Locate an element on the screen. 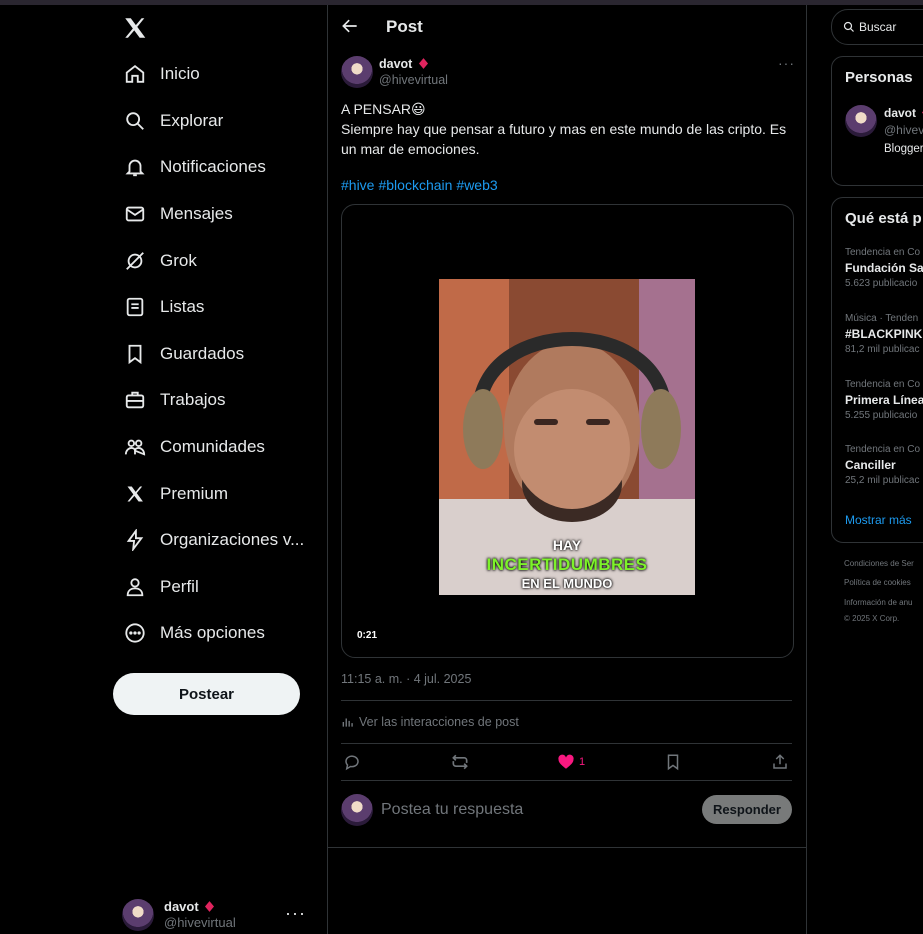 The width and height of the screenshot is (923, 934). sidebar-item-label: Mensajes is located at coordinates (196, 213).